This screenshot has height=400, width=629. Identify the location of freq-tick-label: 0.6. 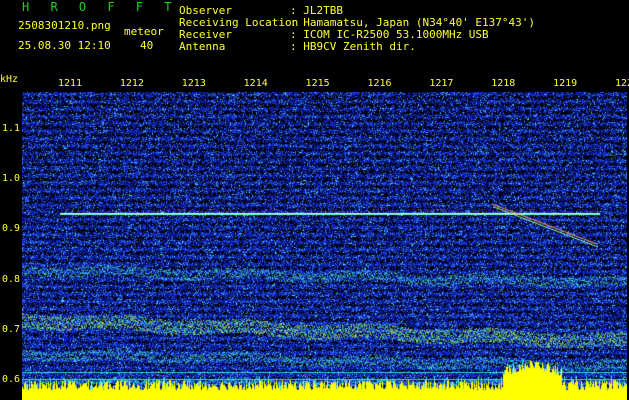
(11, 379).